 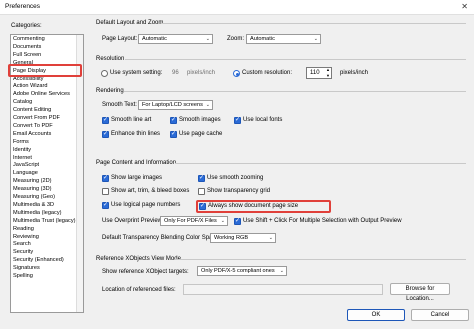 I want to click on selected-category-highlight, so click(x=45, y=70).